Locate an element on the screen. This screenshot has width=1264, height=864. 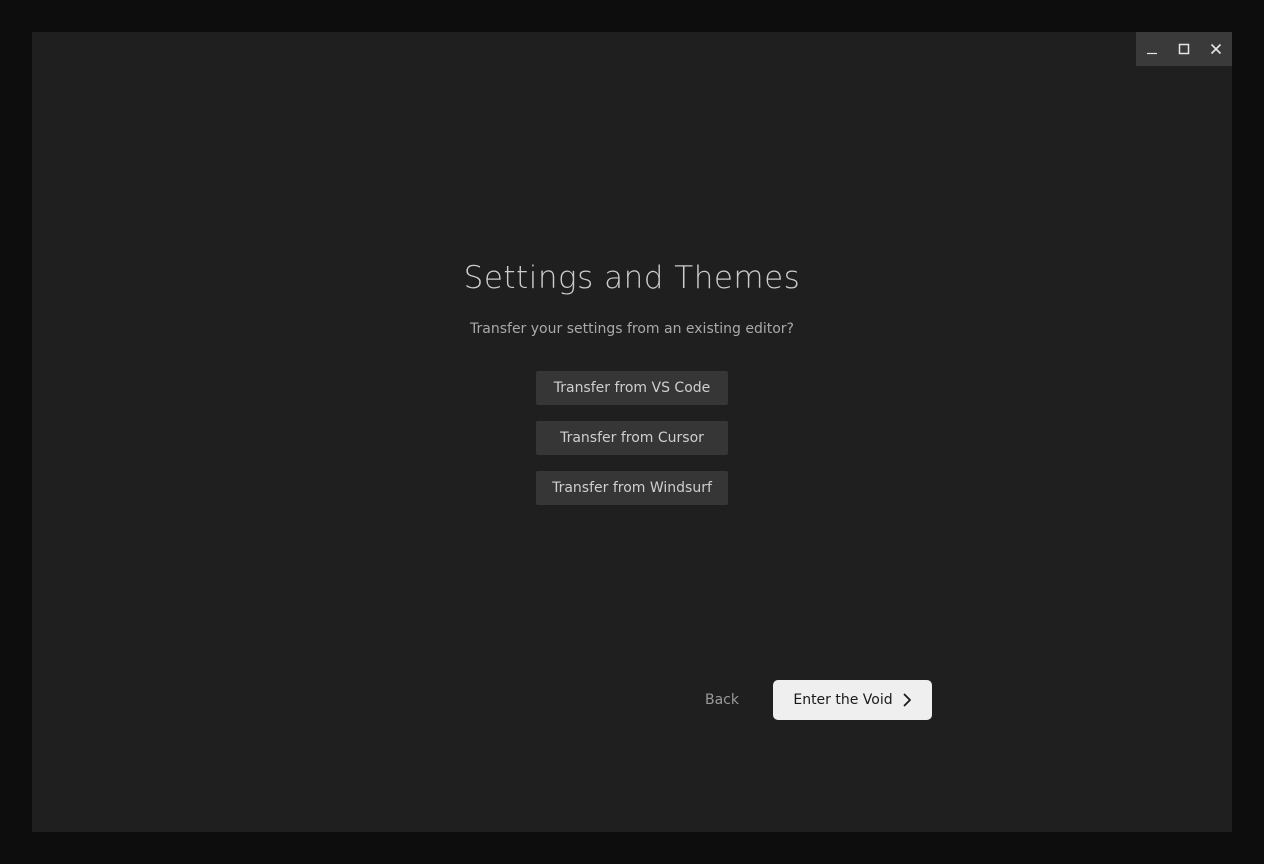
transfer-windsurf-button: Transfer from Windsurf is located at coordinates (632, 488).